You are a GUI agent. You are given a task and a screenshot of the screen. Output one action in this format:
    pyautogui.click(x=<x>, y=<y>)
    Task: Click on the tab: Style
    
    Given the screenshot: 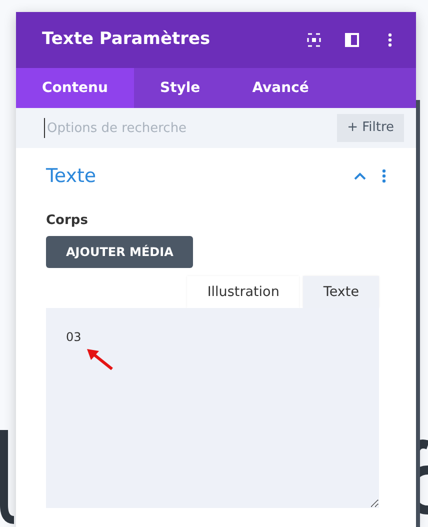 What is the action you would take?
    pyautogui.click(x=180, y=88)
    